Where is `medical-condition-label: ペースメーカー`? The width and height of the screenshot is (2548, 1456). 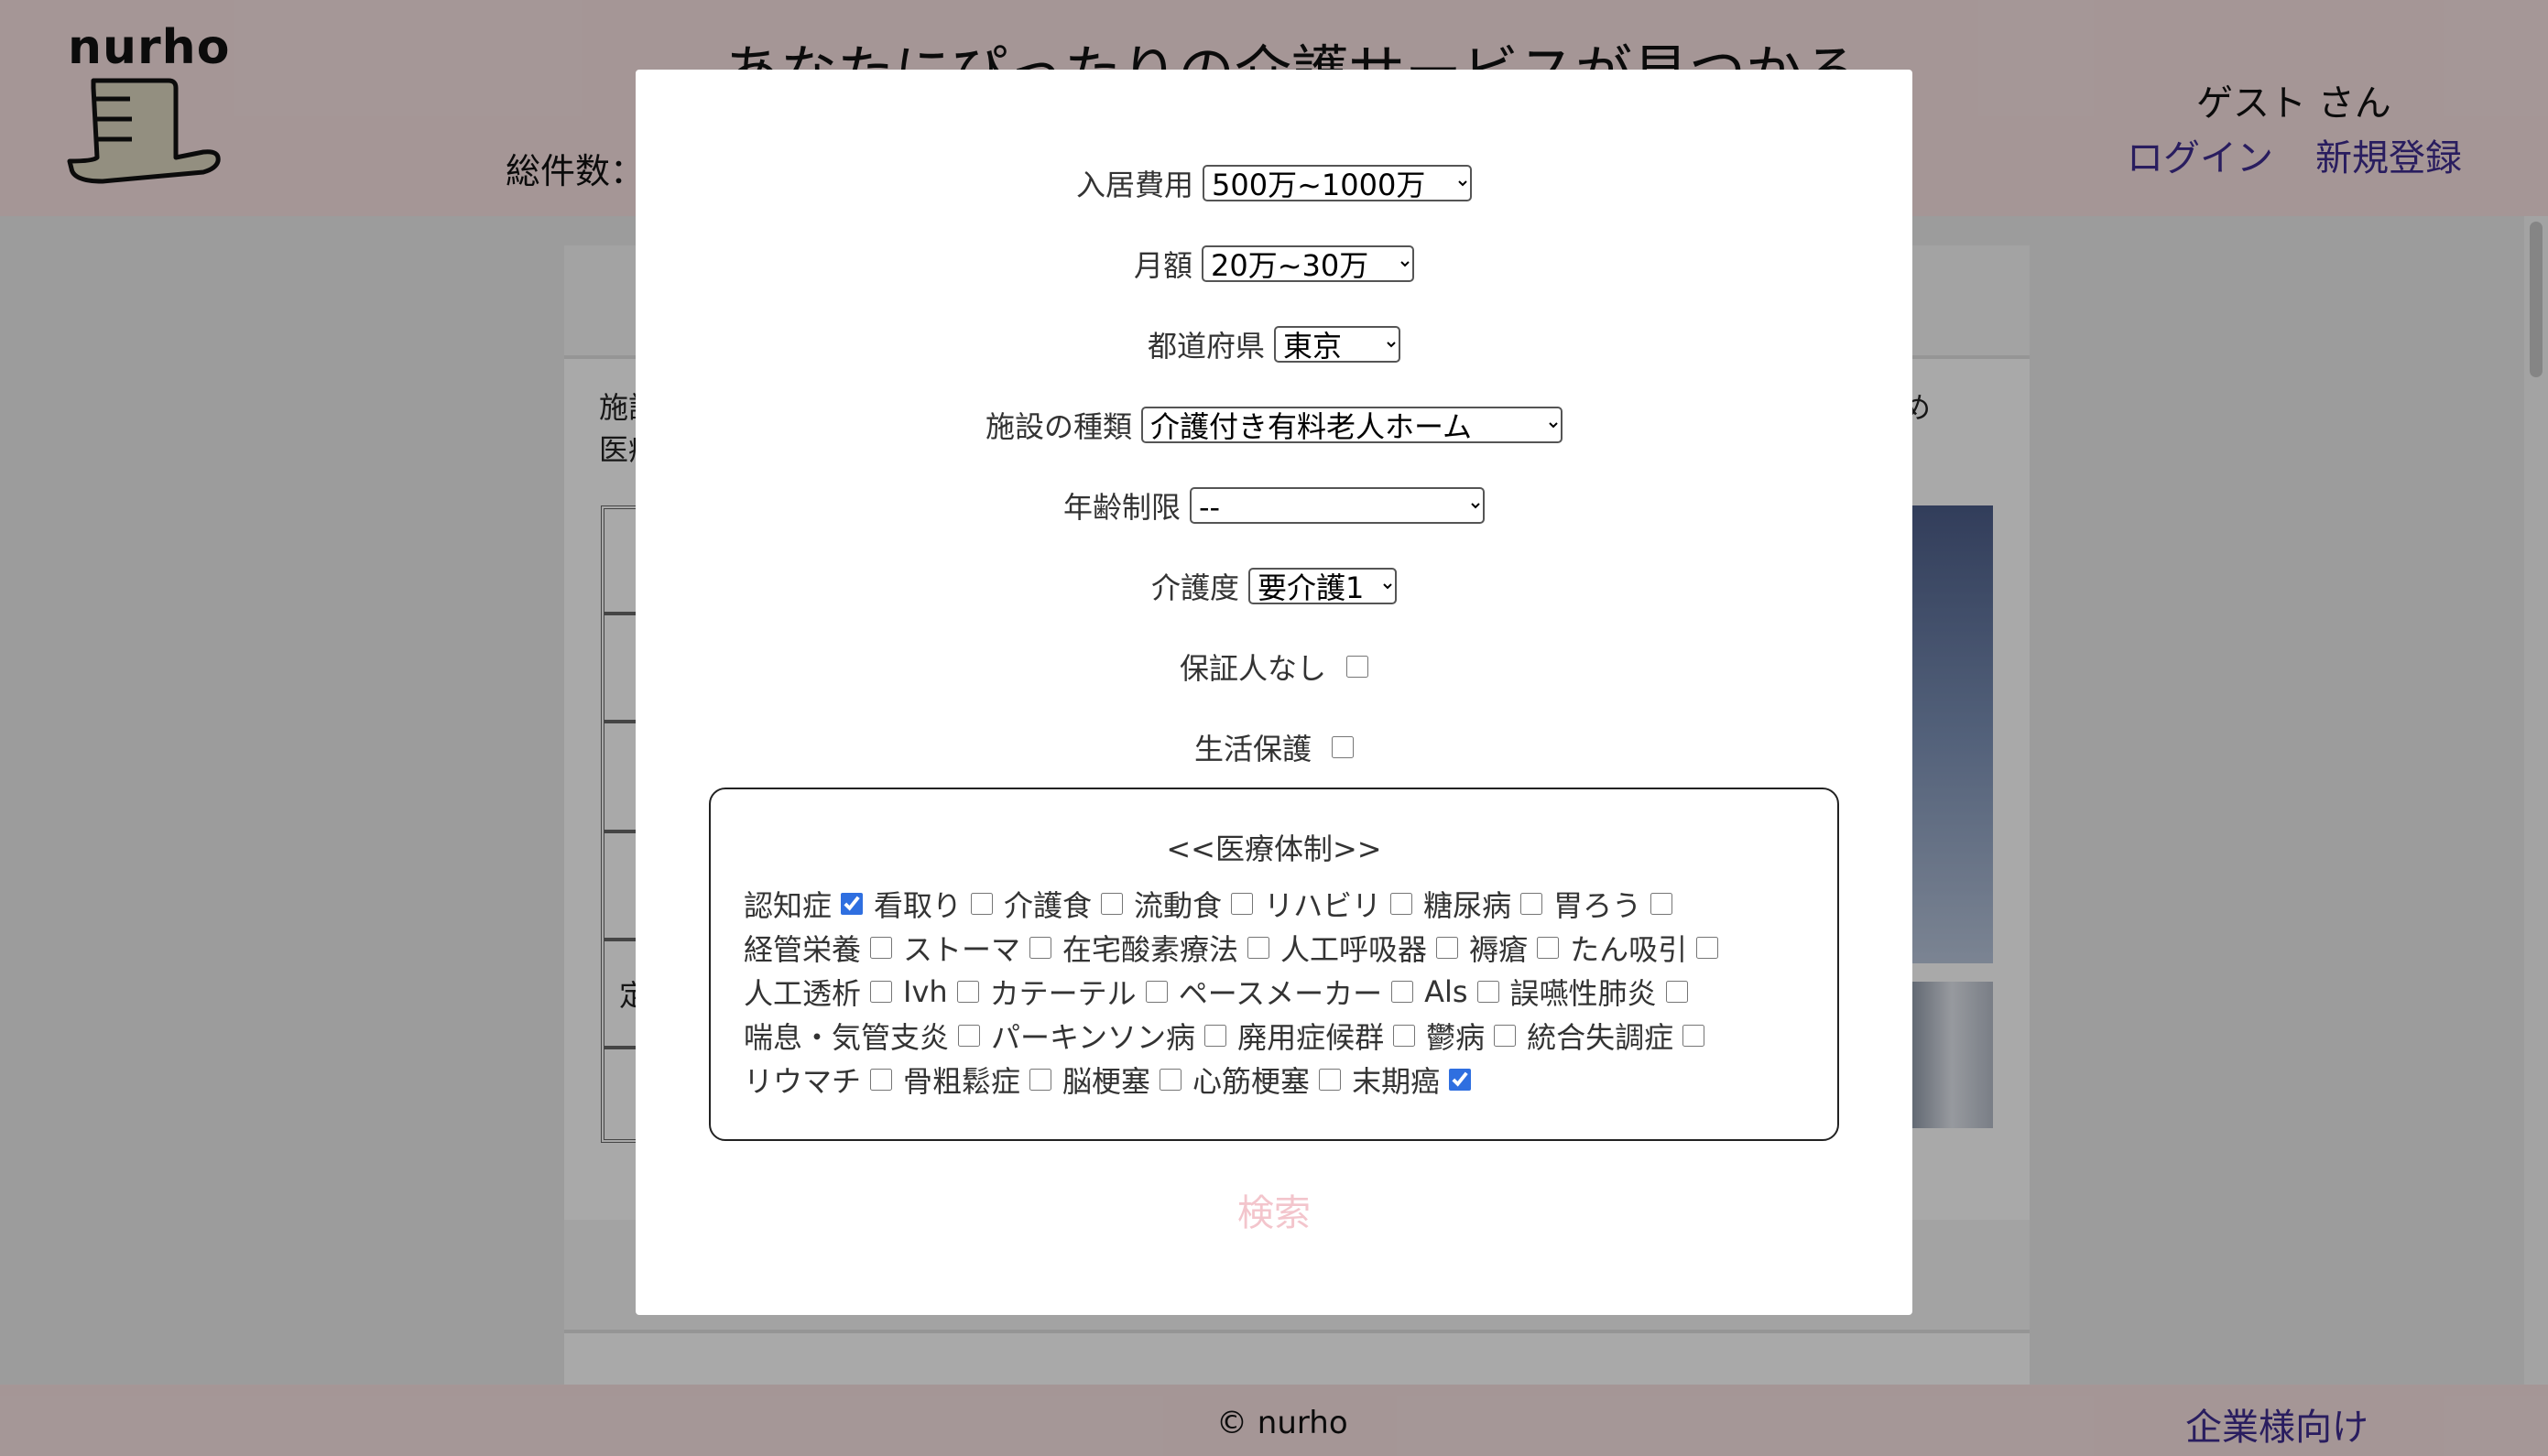 medical-condition-label: ペースメーカー is located at coordinates (1280, 993).